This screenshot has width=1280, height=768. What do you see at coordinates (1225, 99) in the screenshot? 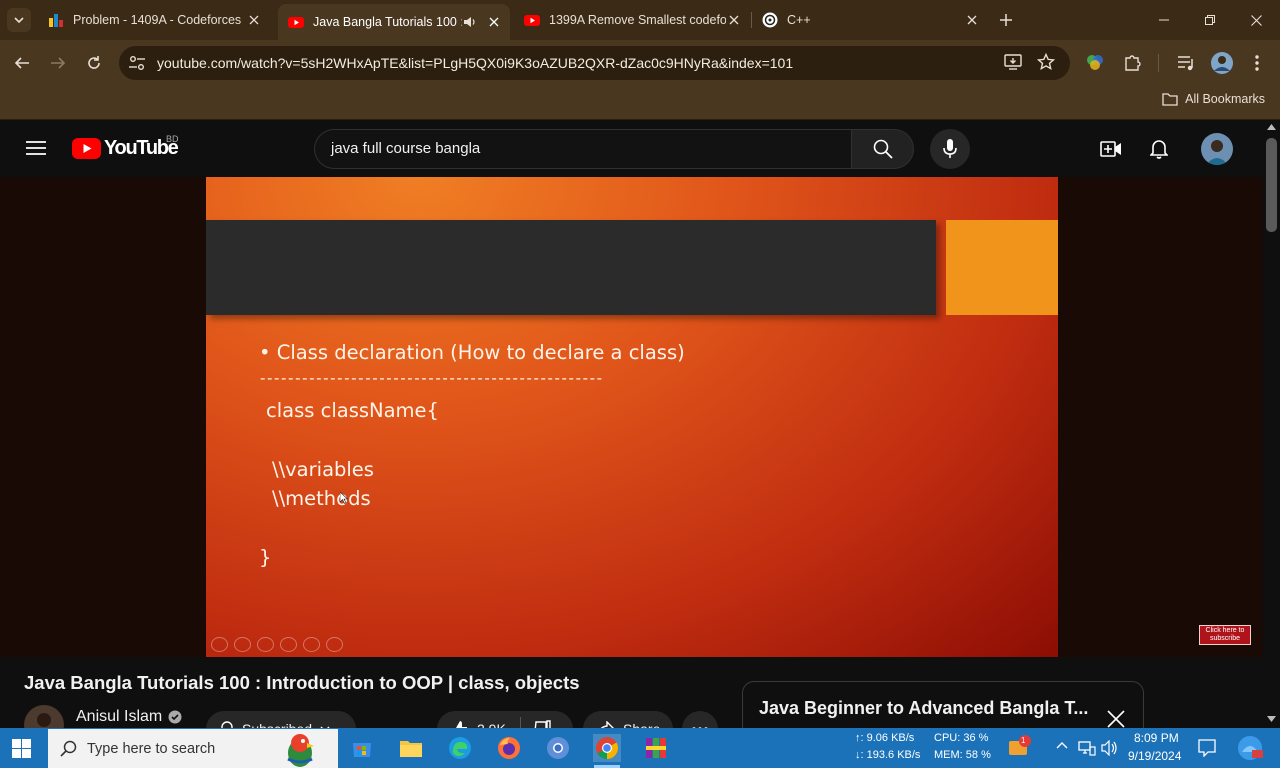
I see `all-bookmarks-label: All Bookmarks` at bounding box center [1225, 99].